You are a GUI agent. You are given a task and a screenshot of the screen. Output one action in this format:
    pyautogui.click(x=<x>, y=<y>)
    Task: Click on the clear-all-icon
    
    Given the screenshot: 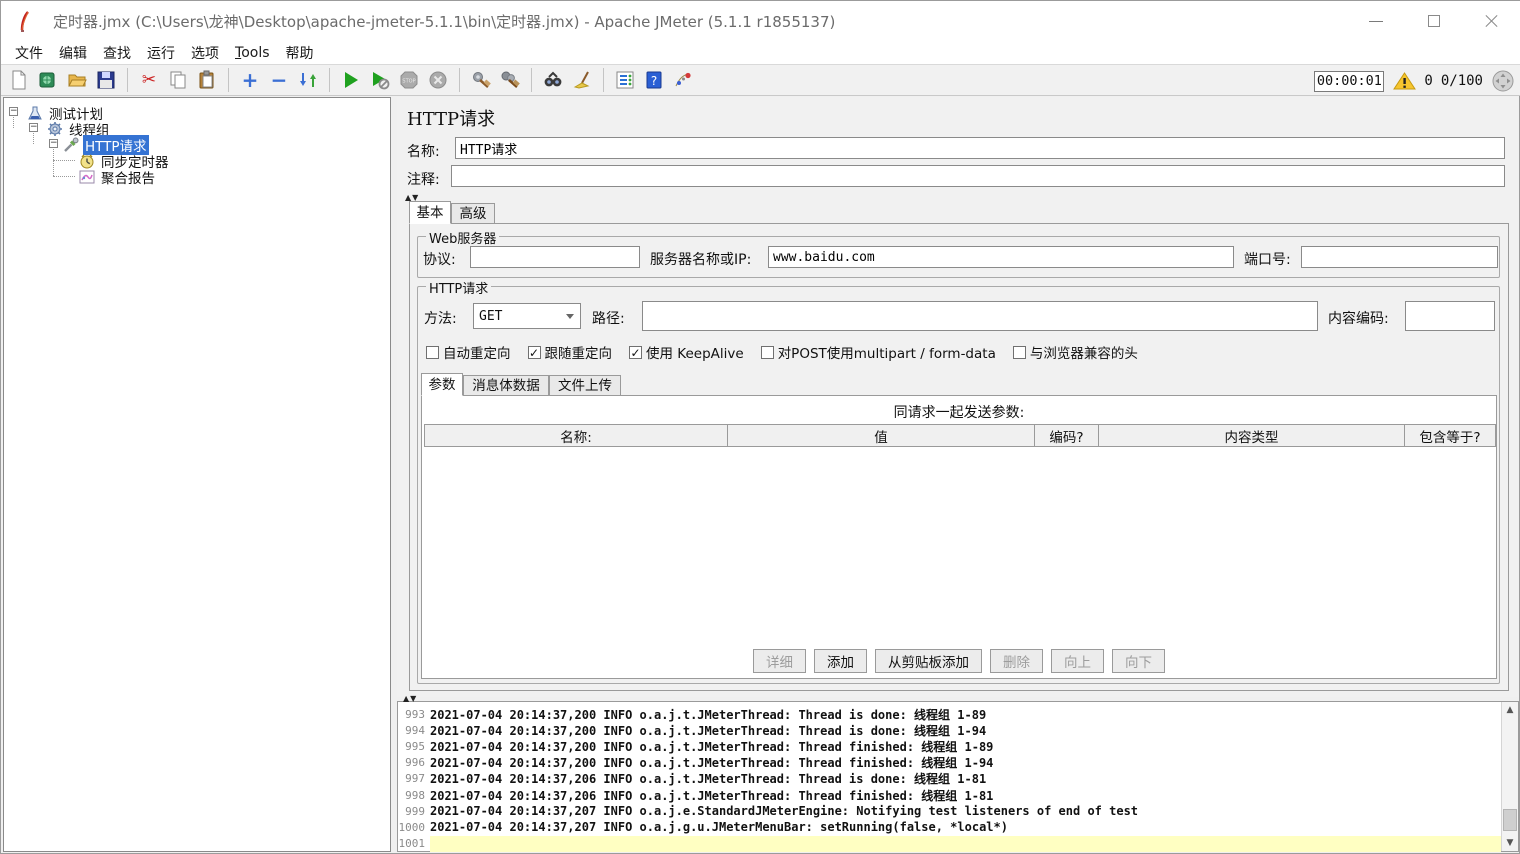 What is the action you would take?
    pyautogui.click(x=510, y=80)
    